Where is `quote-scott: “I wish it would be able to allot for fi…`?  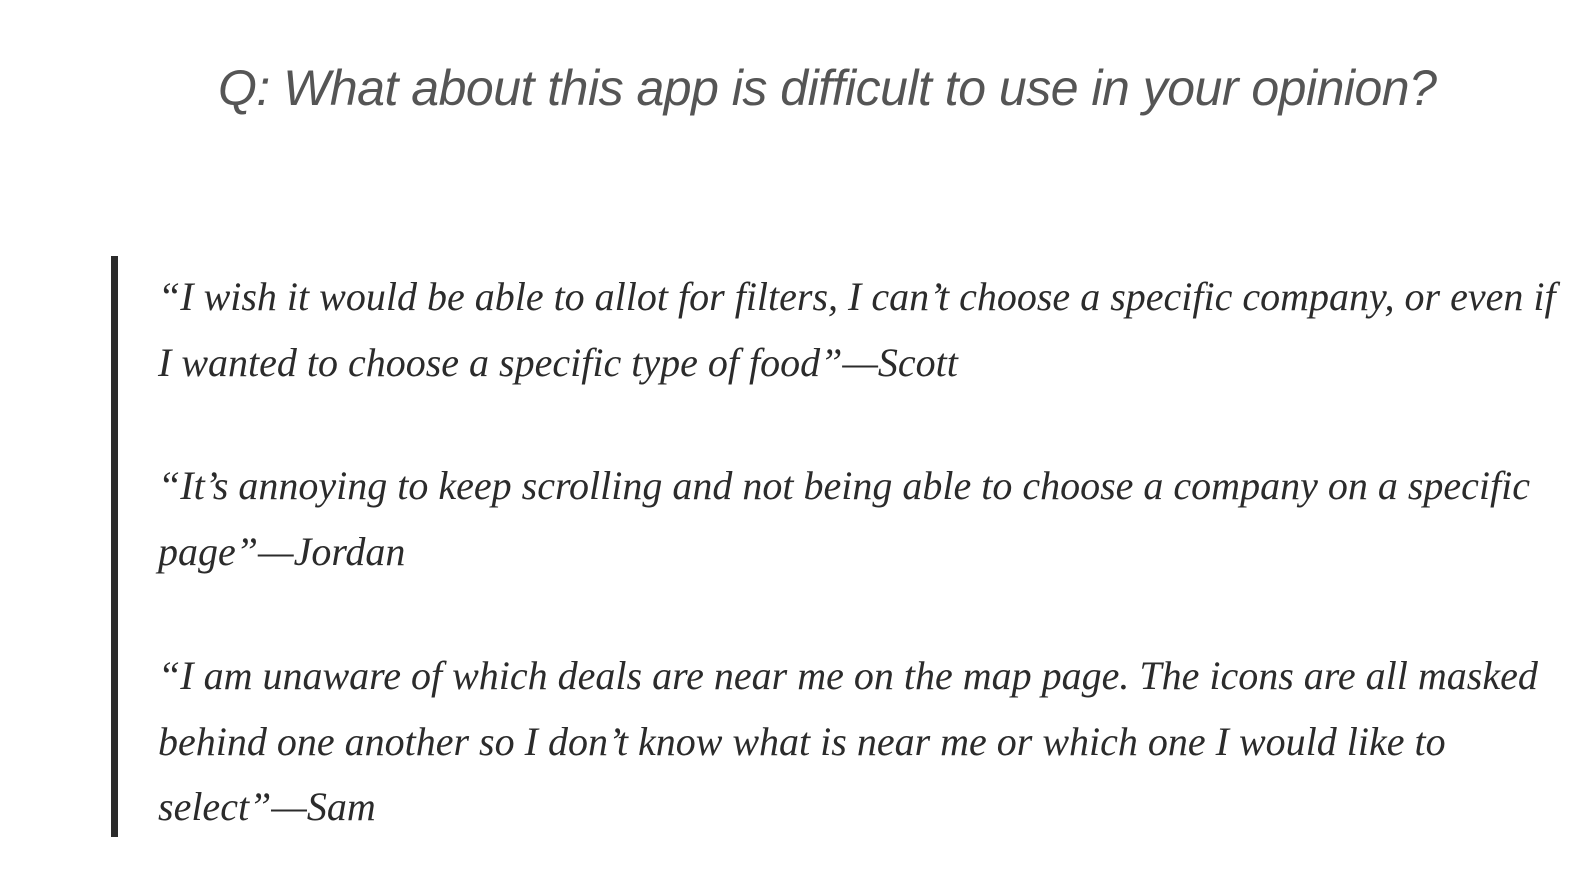 quote-scott: “I wish it would be able to allot for fi… is located at coordinates (857, 329).